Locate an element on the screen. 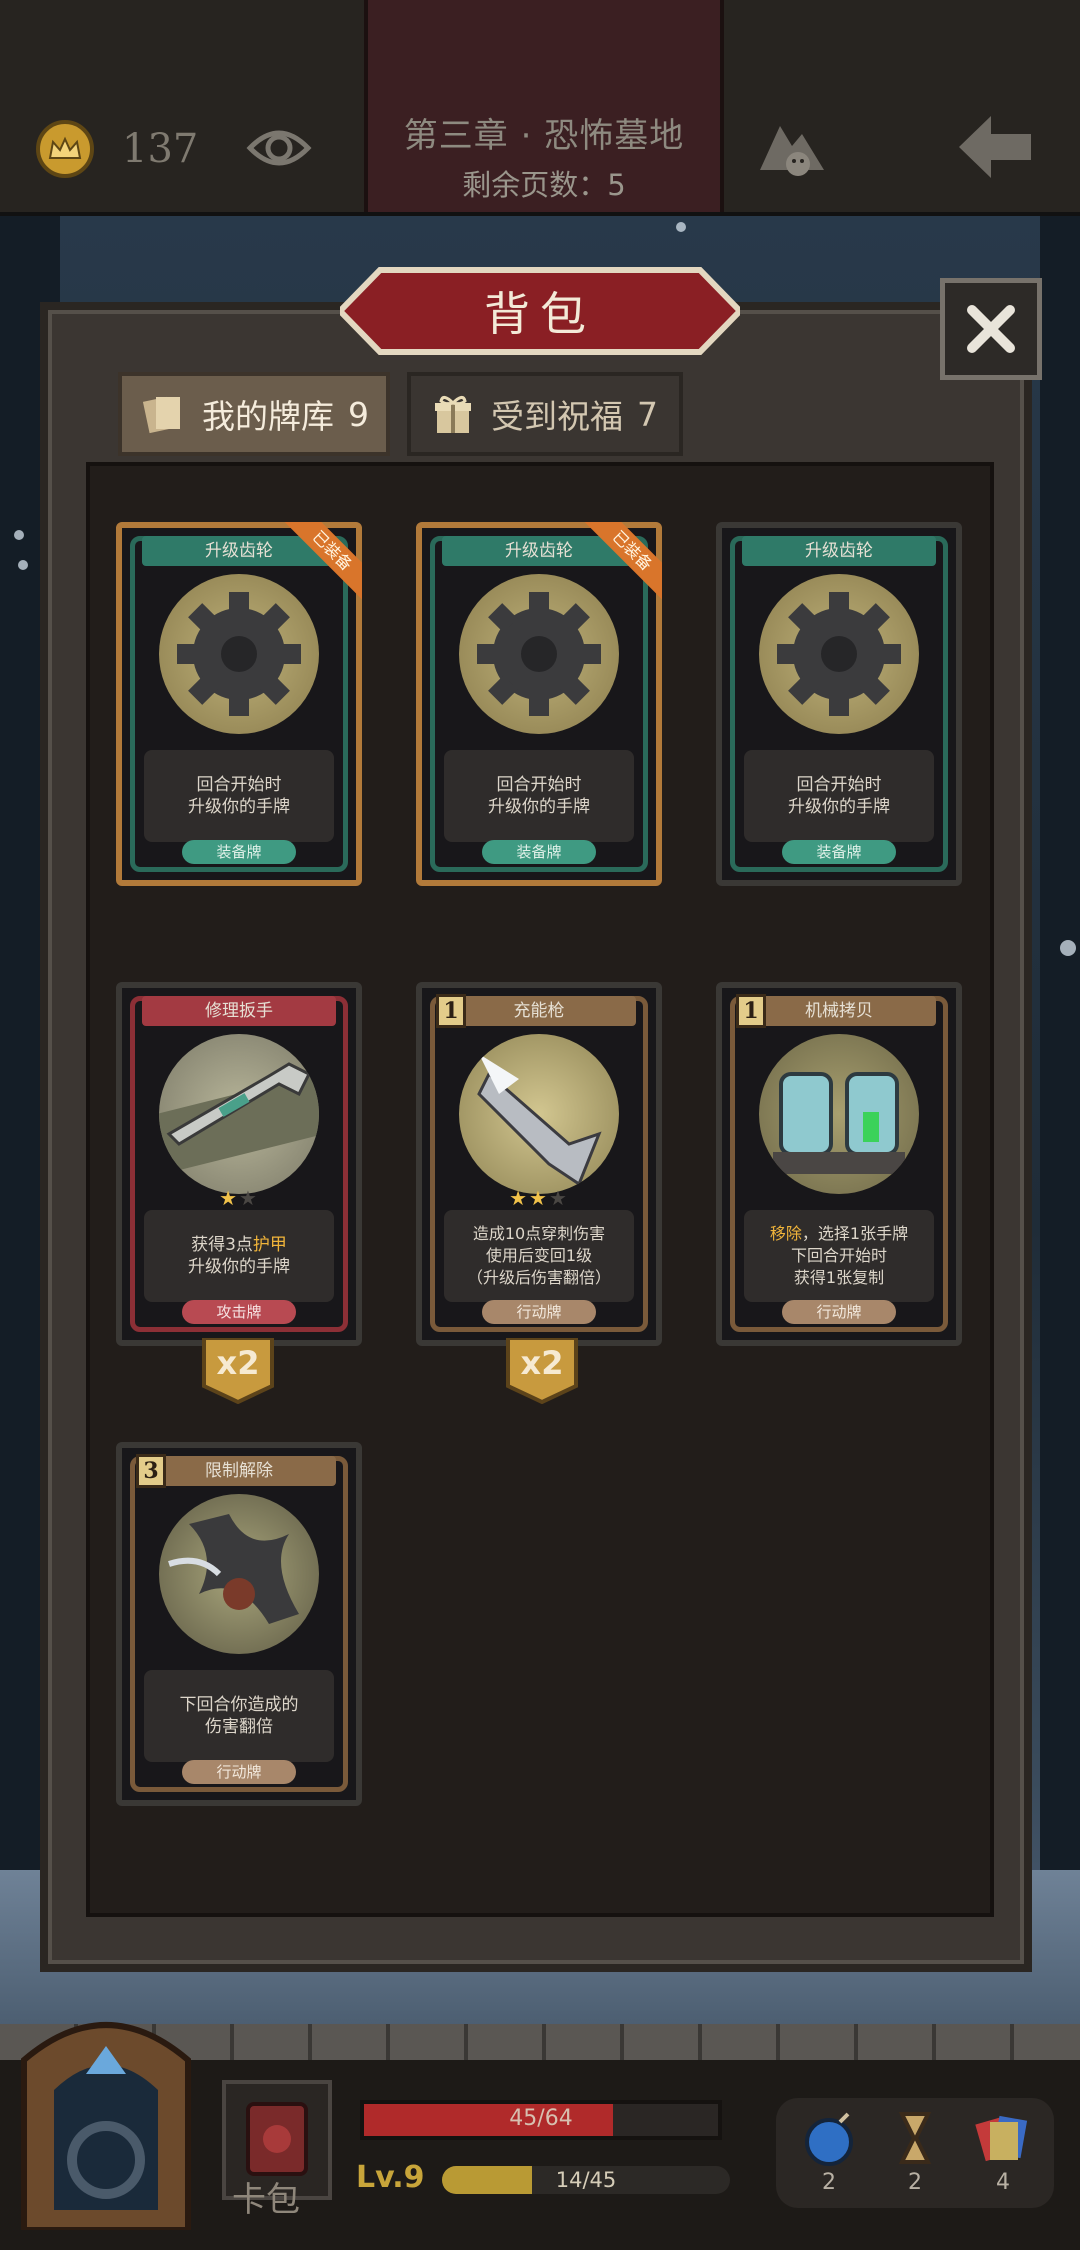 Image resolution: width=1080 pixels, height=2250 pixels. card-description: 造成10点穿刺伤害 使用后变回1级 （升级后伤害翻倍） is located at coordinates (539, 1256).